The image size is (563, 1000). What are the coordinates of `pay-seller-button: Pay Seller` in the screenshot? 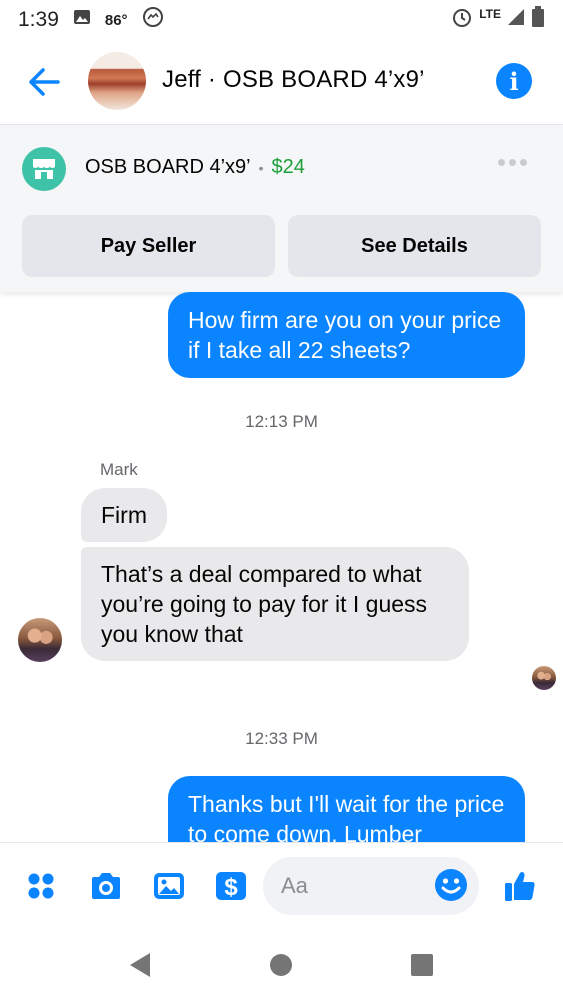 It's located at (148, 246).